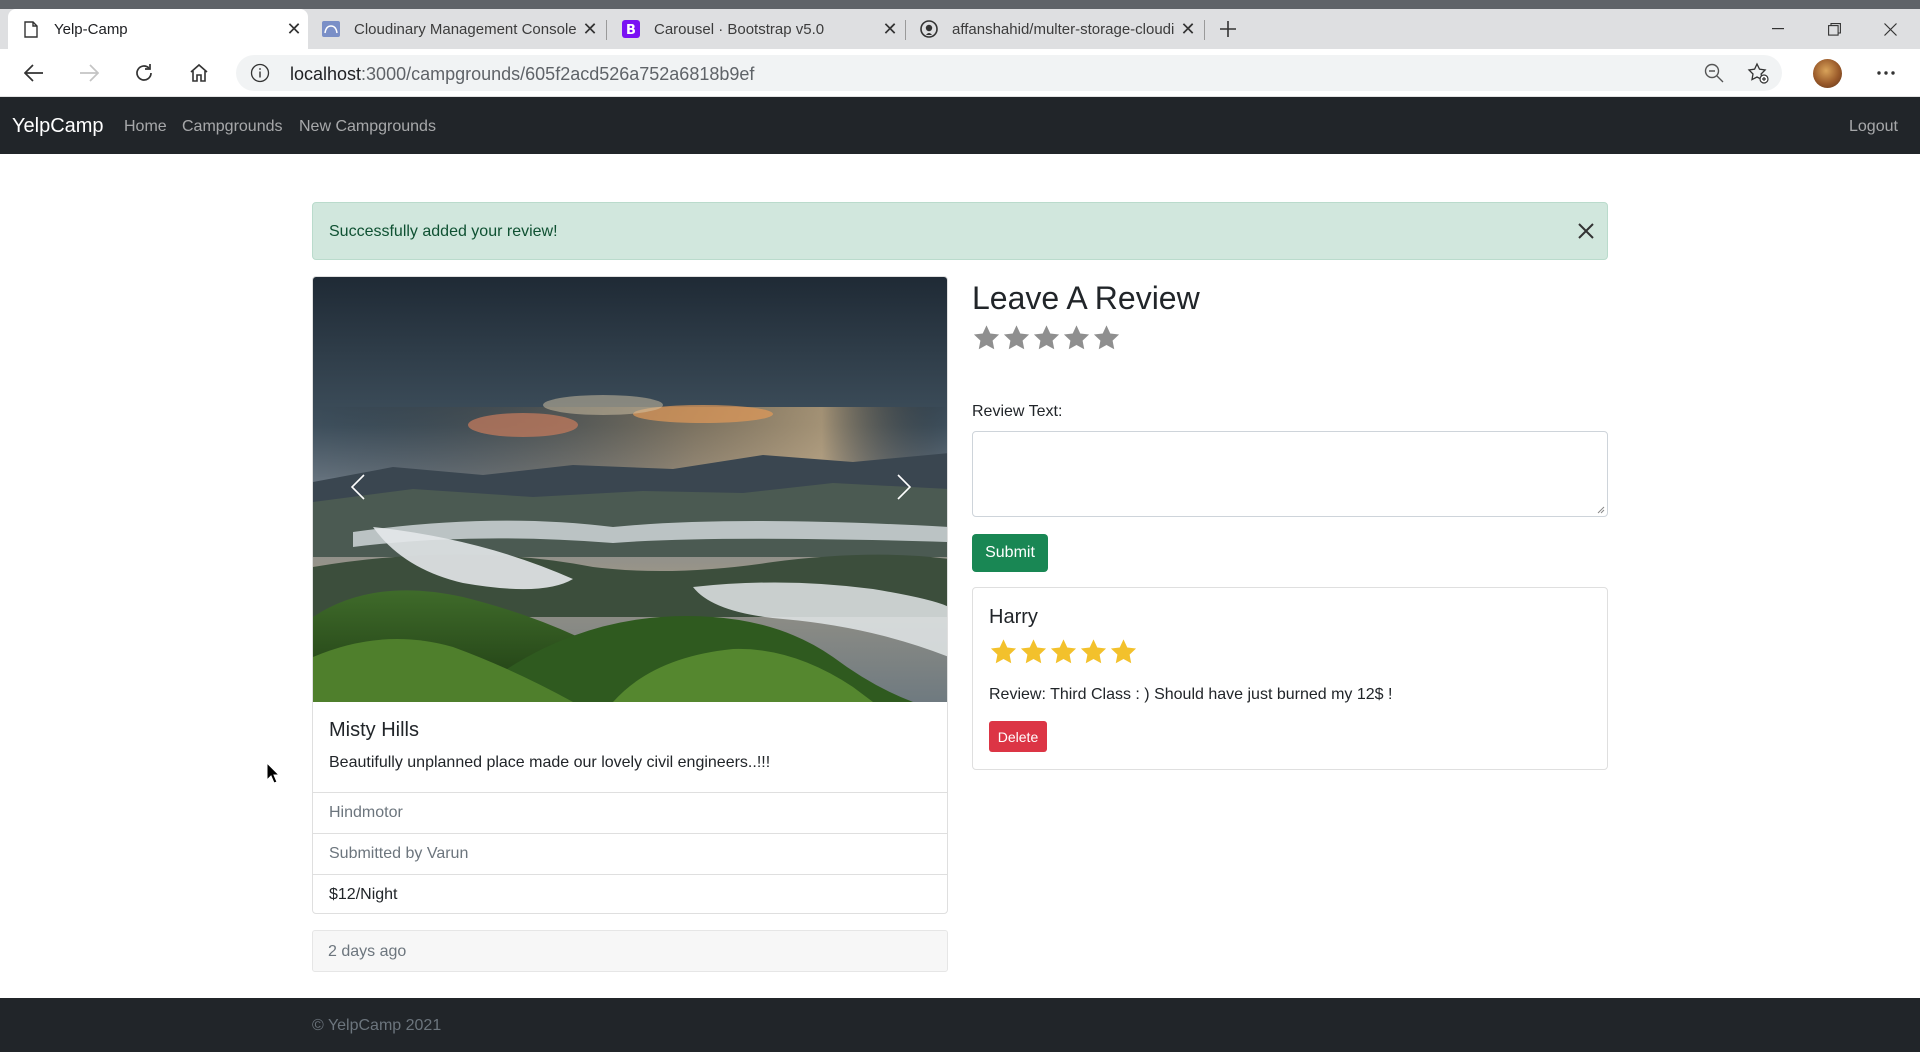 The height and width of the screenshot is (1052, 1920). I want to click on tab-title: affanshahid/multer-storage-cloudinary, so click(1063, 29).